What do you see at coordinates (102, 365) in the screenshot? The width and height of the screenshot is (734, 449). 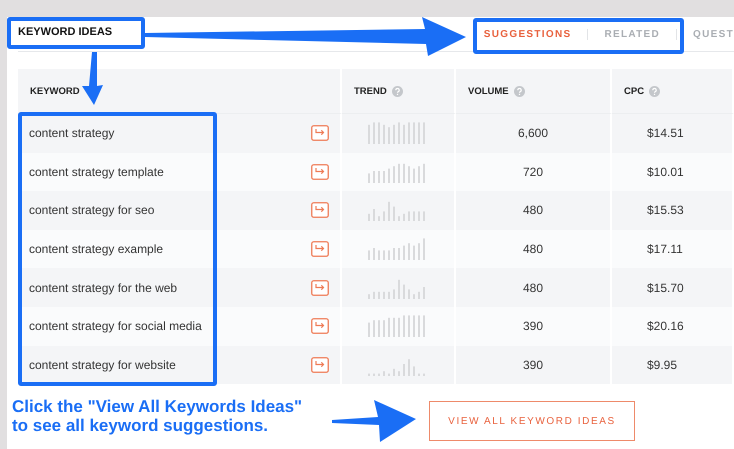 I see `keyword-text: content strategy for website` at bounding box center [102, 365].